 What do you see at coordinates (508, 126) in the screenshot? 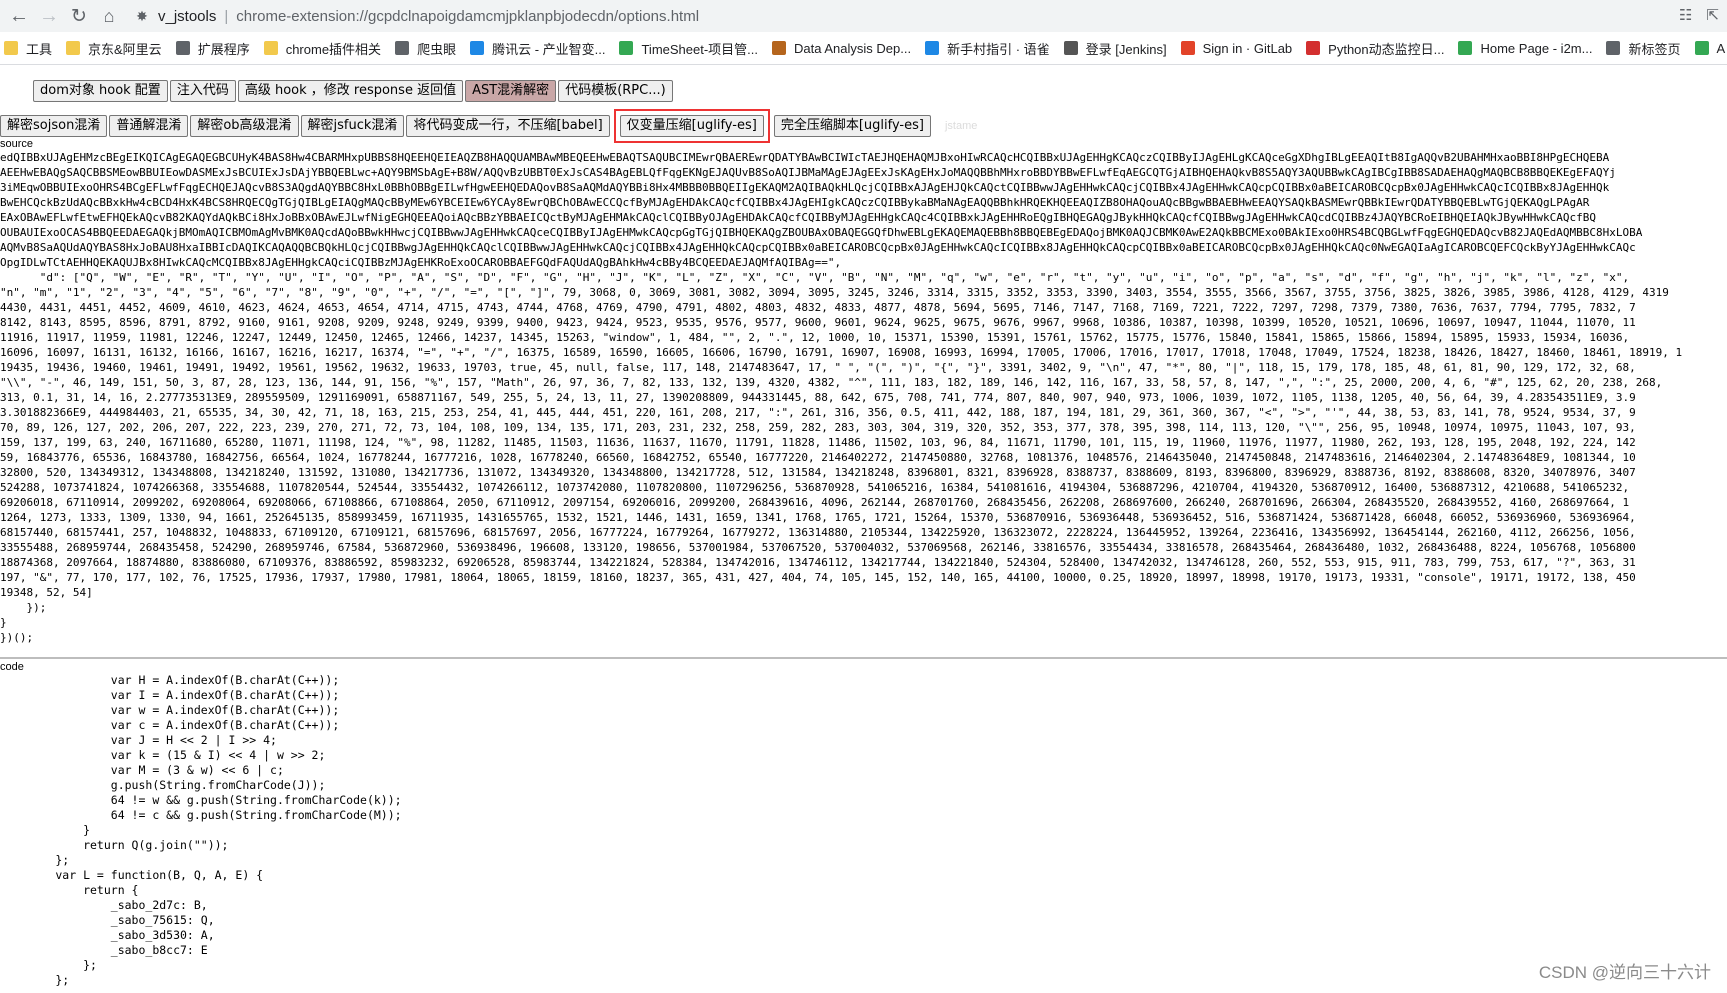
I see `toolbar2-button: 将代码变成一行，不压缩[babel]` at bounding box center [508, 126].